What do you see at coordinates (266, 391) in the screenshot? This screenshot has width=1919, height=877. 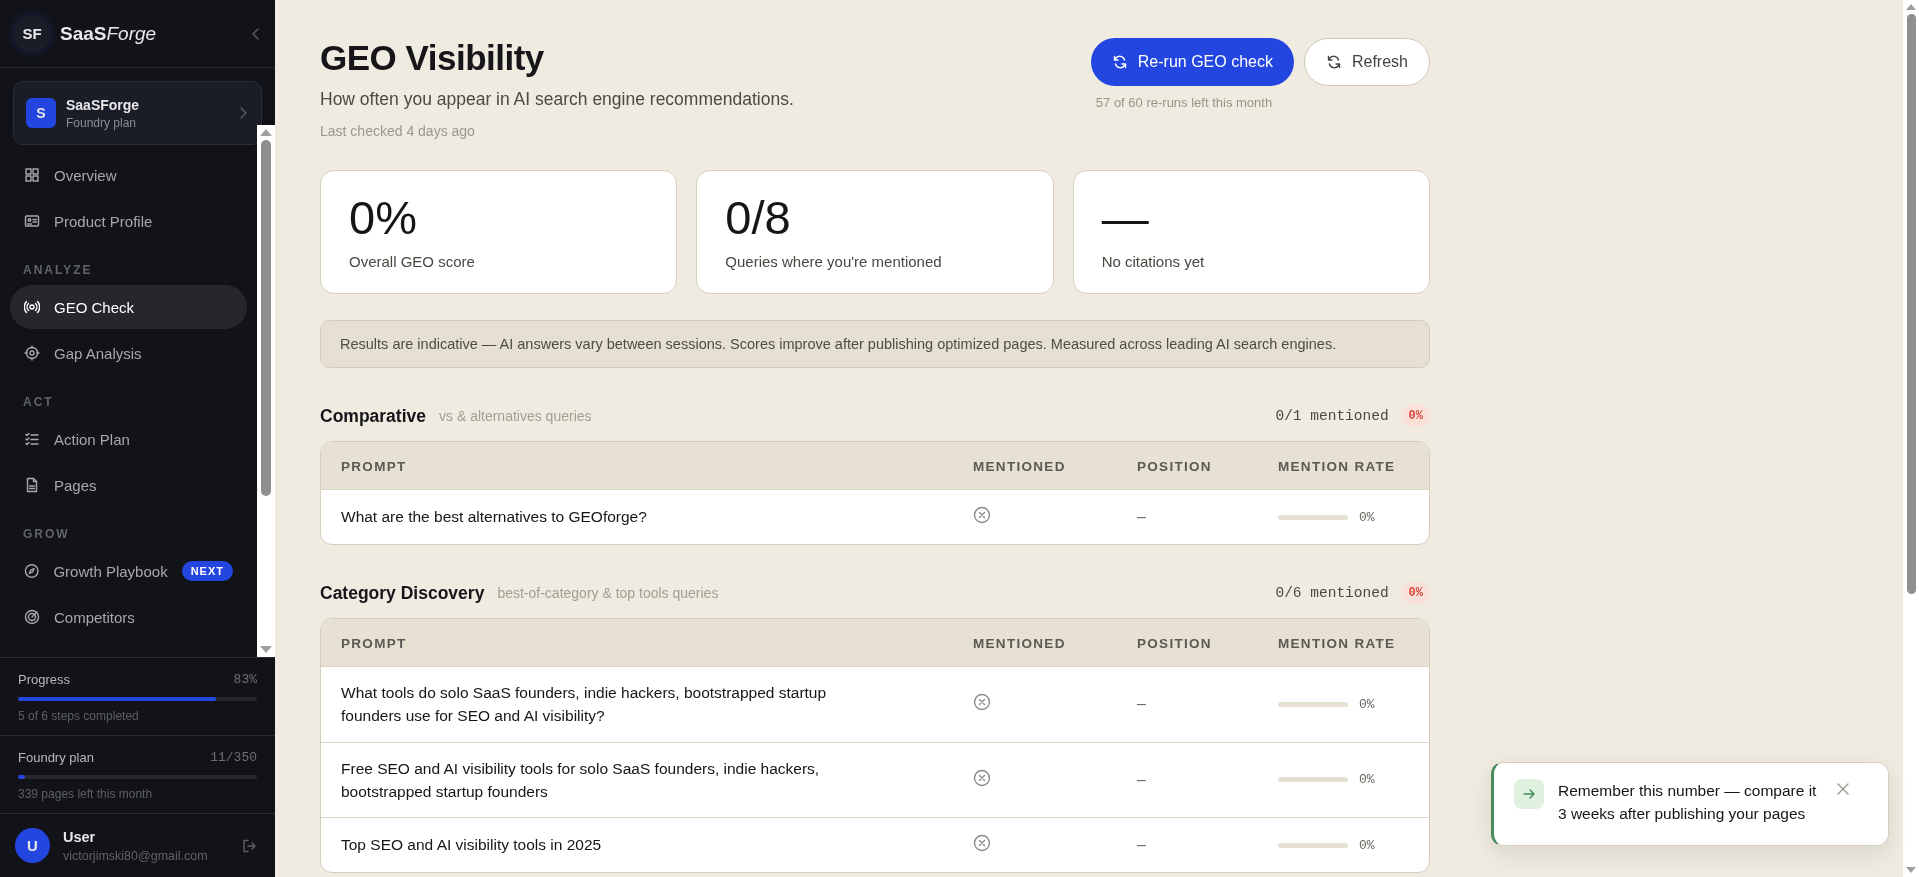 I see `scrollbar` at bounding box center [266, 391].